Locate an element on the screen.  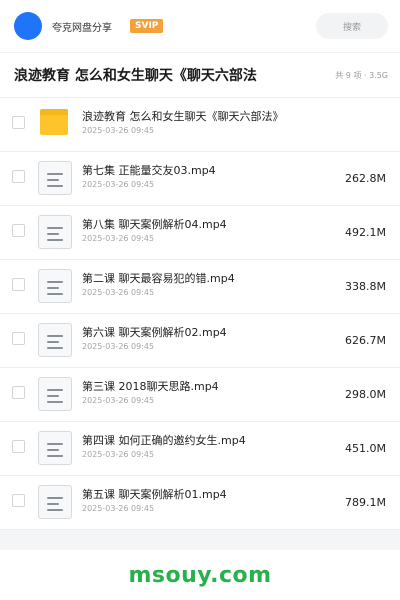
list-item: 第六课 聊天案例解析02.mp4 2025-03-26 09:45 626.7M is located at coordinates (200, 341).